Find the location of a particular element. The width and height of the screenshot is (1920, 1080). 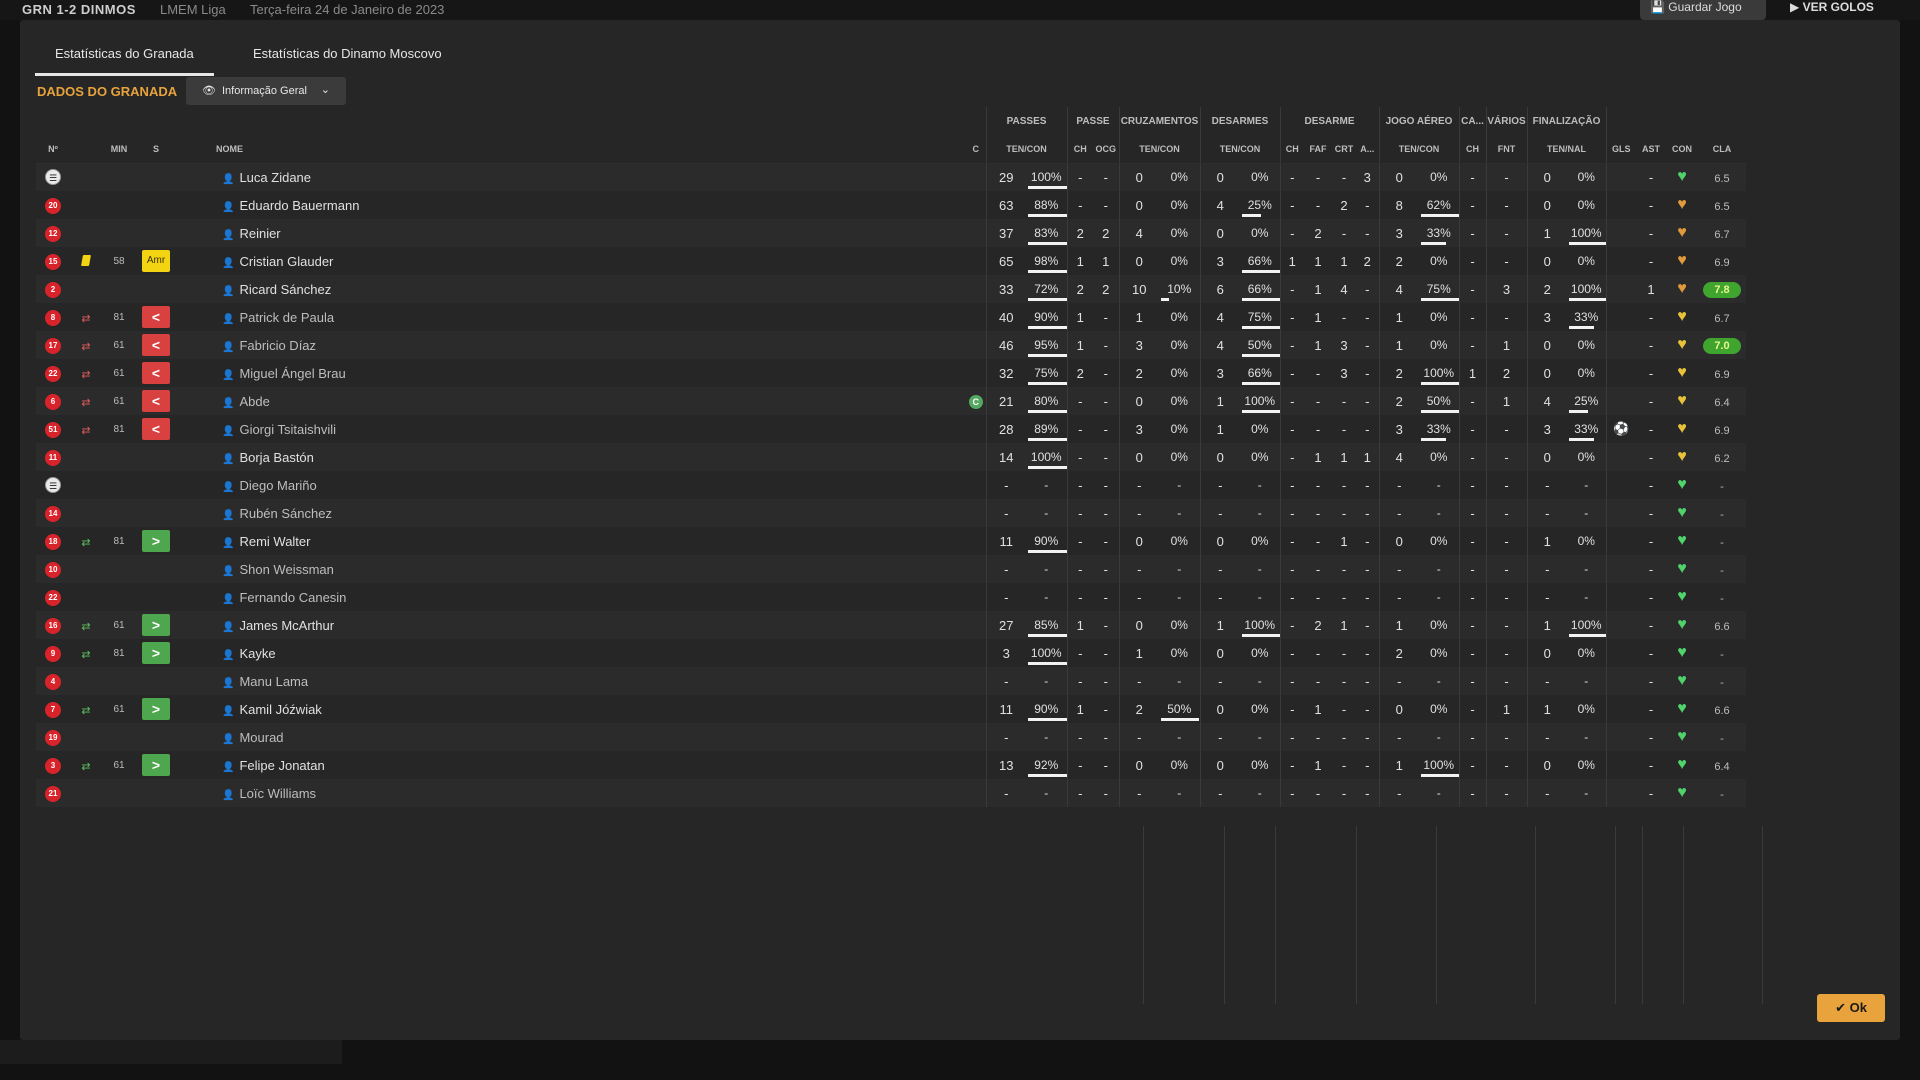

player-name: 👤 Borja Bastón is located at coordinates (591, 457).